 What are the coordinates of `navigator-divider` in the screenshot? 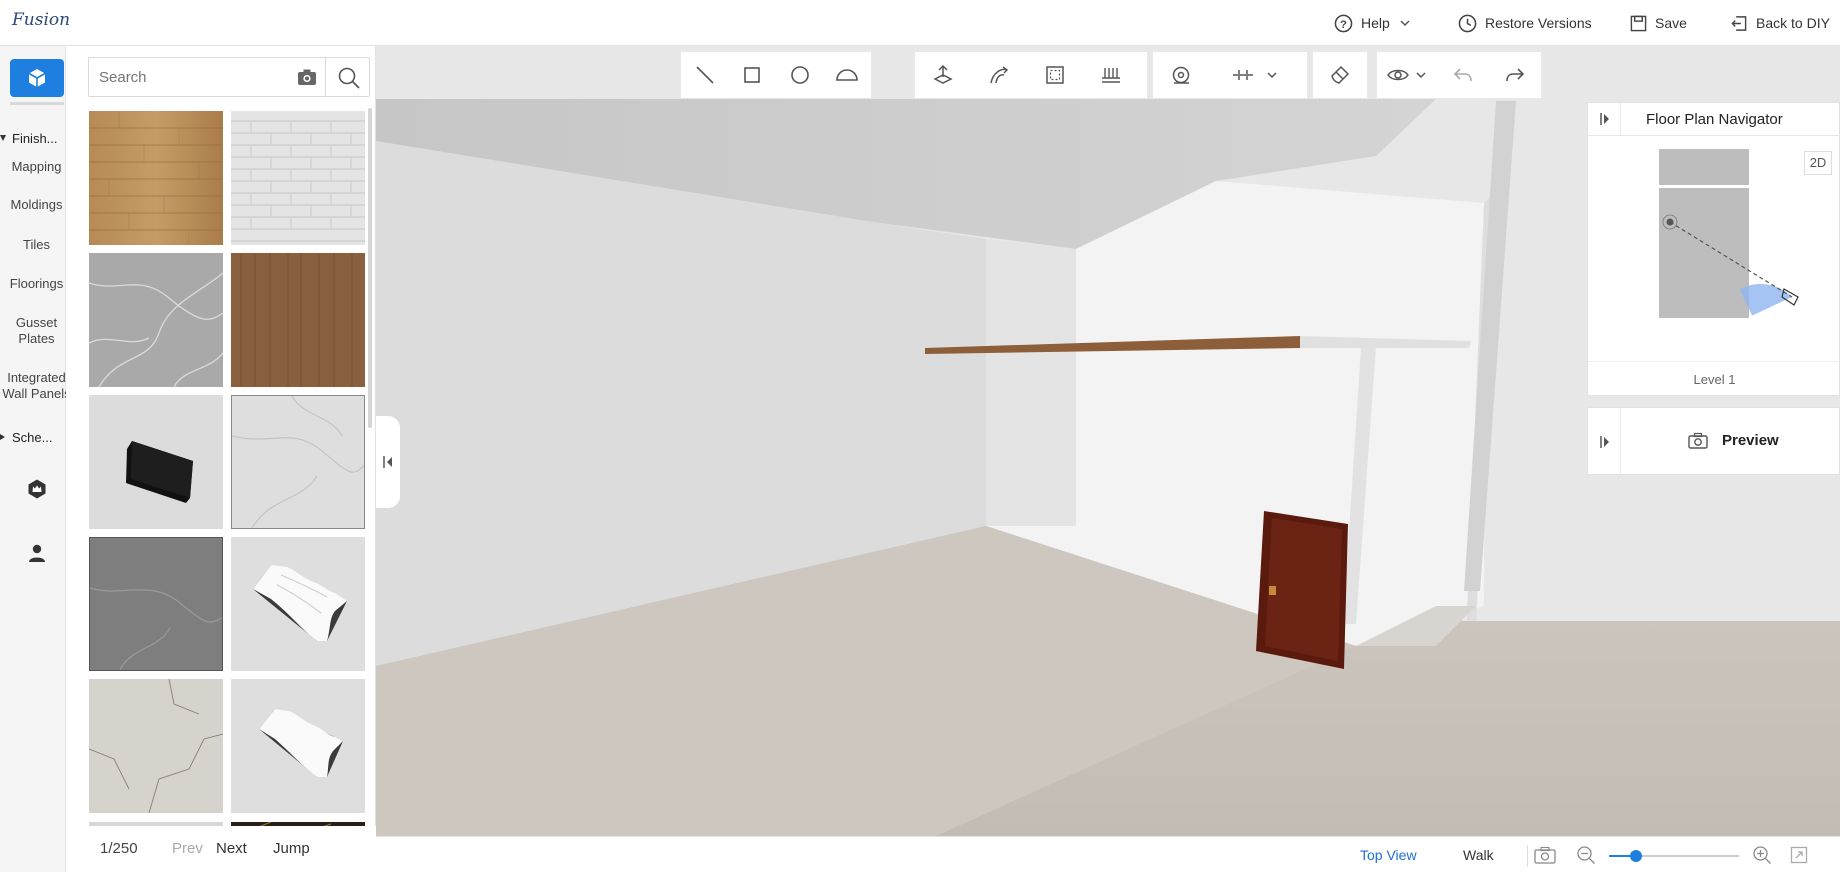 It's located at (1714, 361).